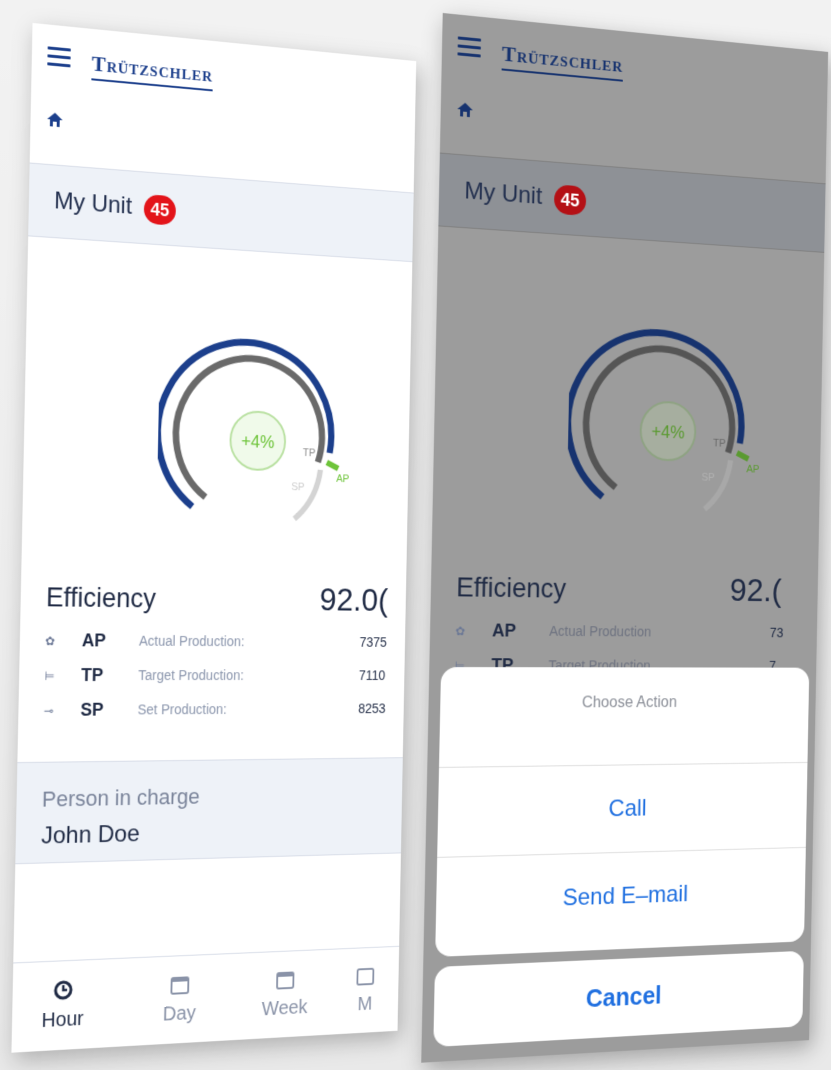  I want to click on metric-value: 73, so click(776, 632).